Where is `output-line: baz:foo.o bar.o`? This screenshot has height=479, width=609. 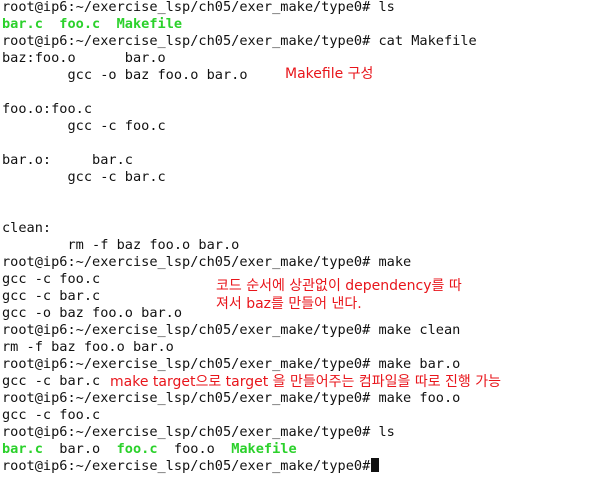 output-line: baz:foo.o bar.o is located at coordinates (84, 58).